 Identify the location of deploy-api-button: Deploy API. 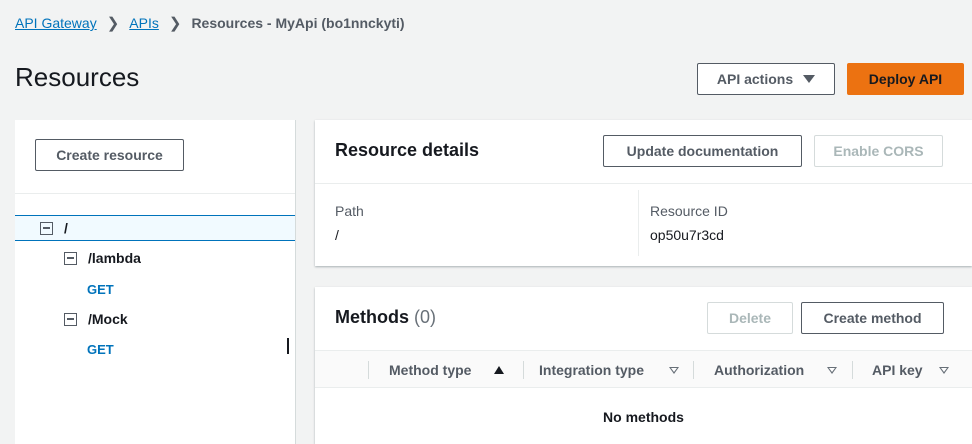
(905, 79).